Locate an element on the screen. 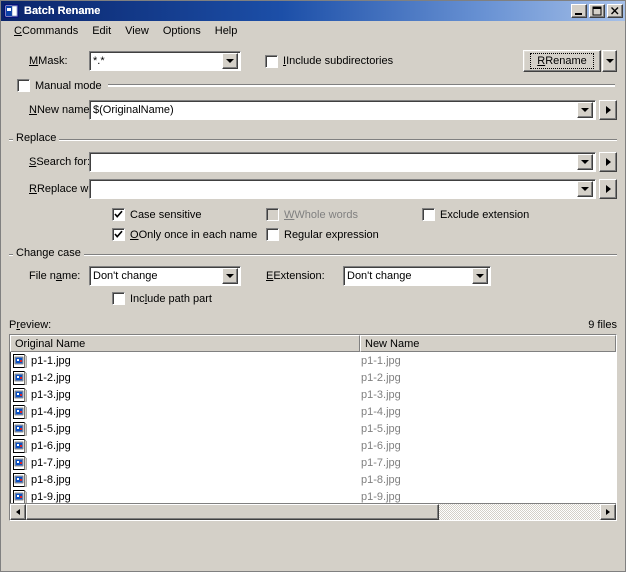  new-name-insert-button is located at coordinates (608, 110).